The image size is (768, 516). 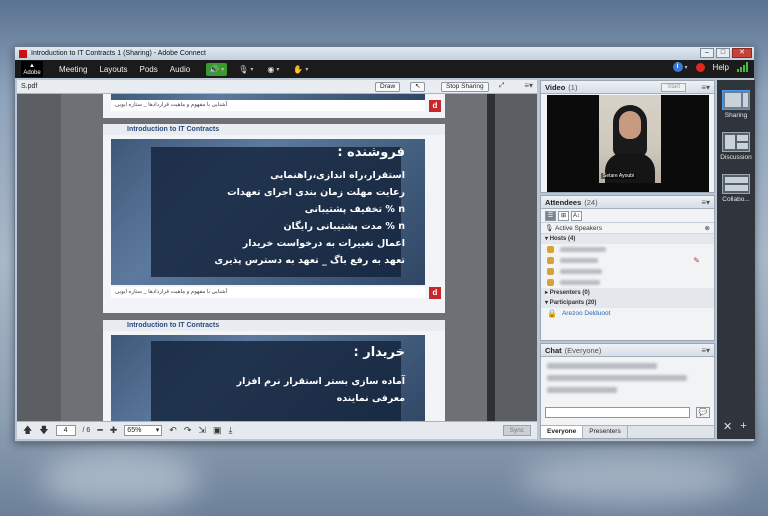 What do you see at coordinates (491, 257) in the screenshot?
I see `document-scrollbar` at bounding box center [491, 257].